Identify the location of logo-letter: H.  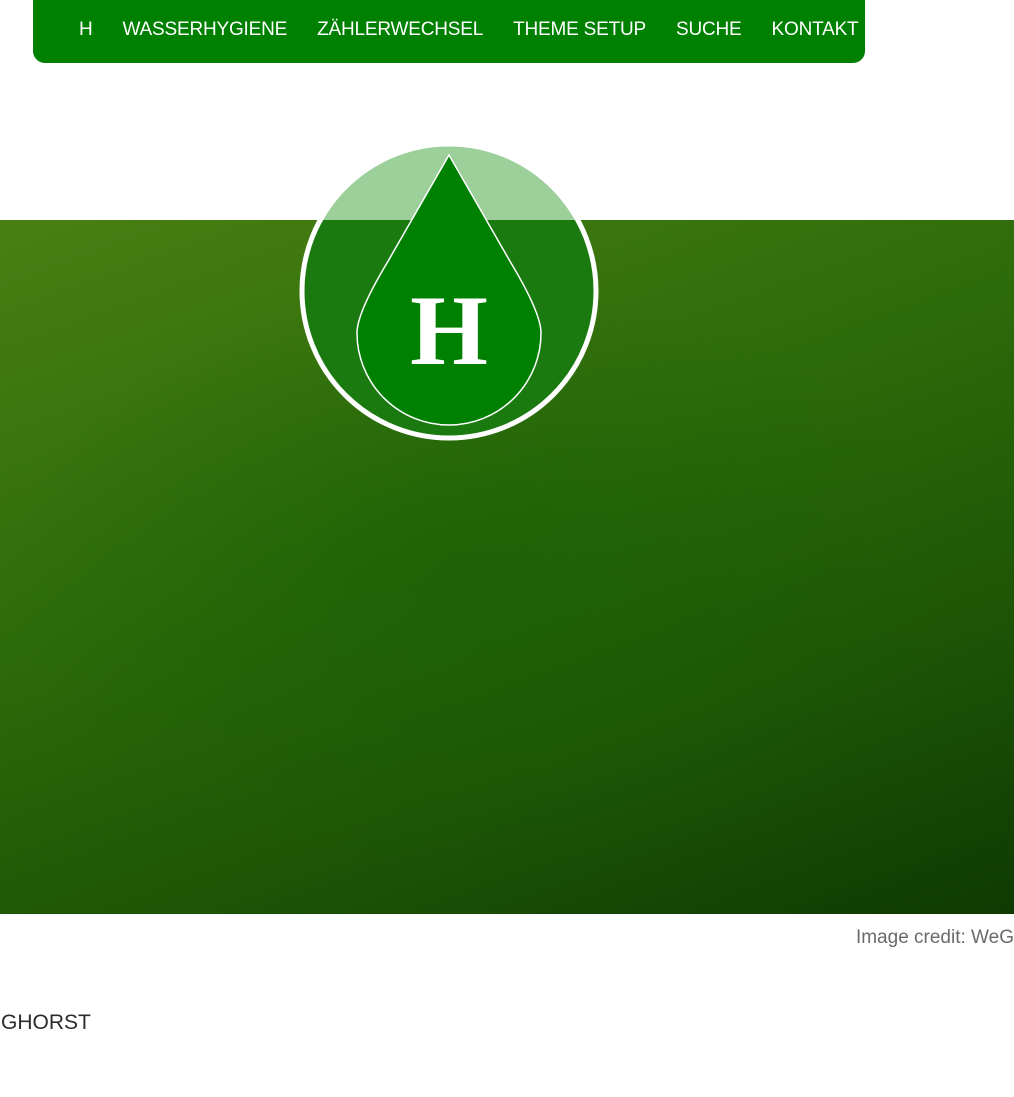
(449, 330).